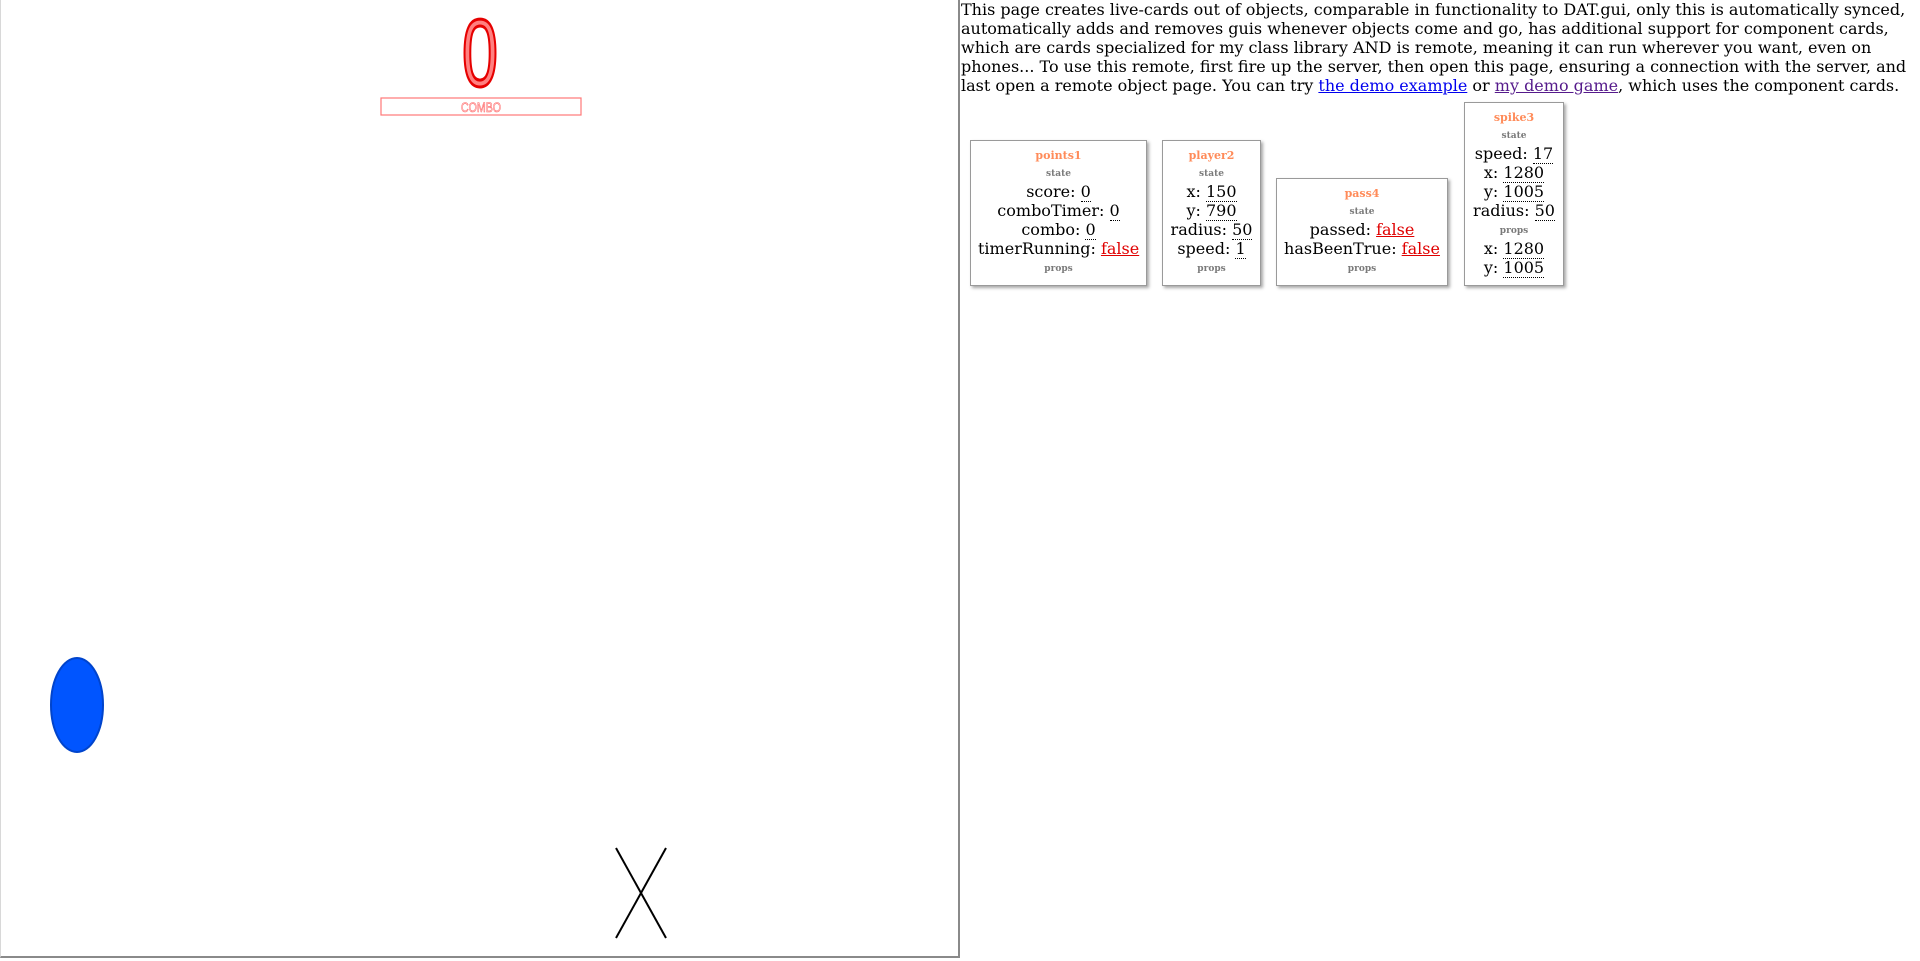 The height and width of the screenshot is (961, 1920). I want to click on intro-text-or: or, so click(1481, 85).